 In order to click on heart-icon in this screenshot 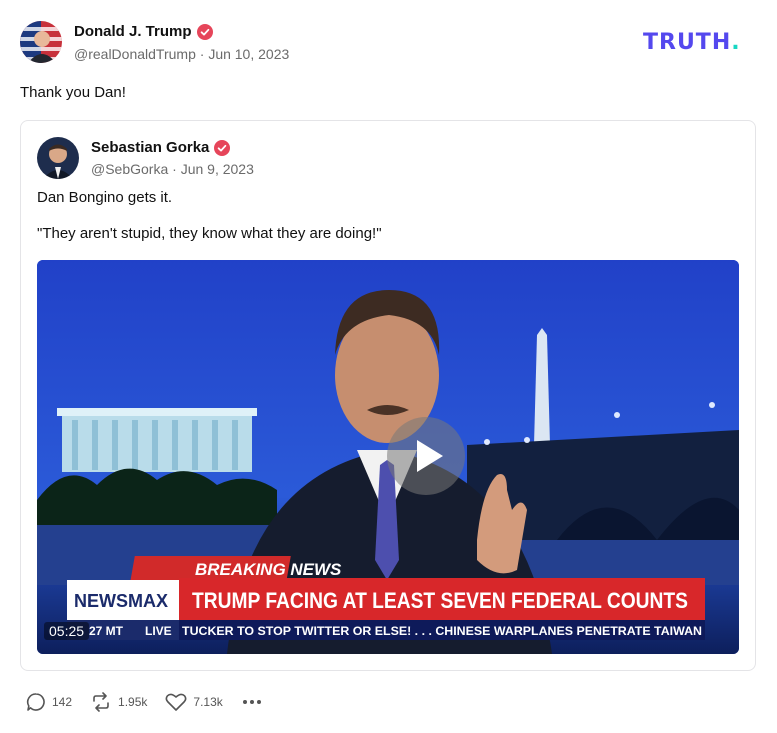, I will do `click(176, 702)`.